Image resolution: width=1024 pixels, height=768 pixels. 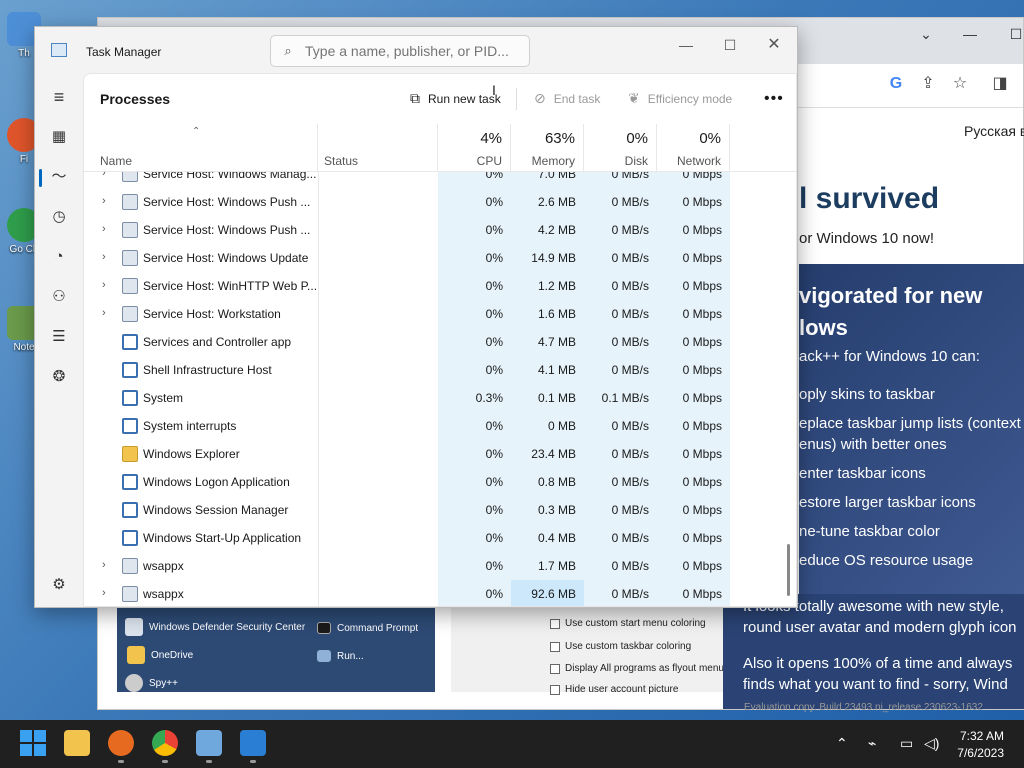 What do you see at coordinates (455, 98) in the screenshot?
I see `run-new-task-button: ⧉ Run new task` at bounding box center [455, 98].